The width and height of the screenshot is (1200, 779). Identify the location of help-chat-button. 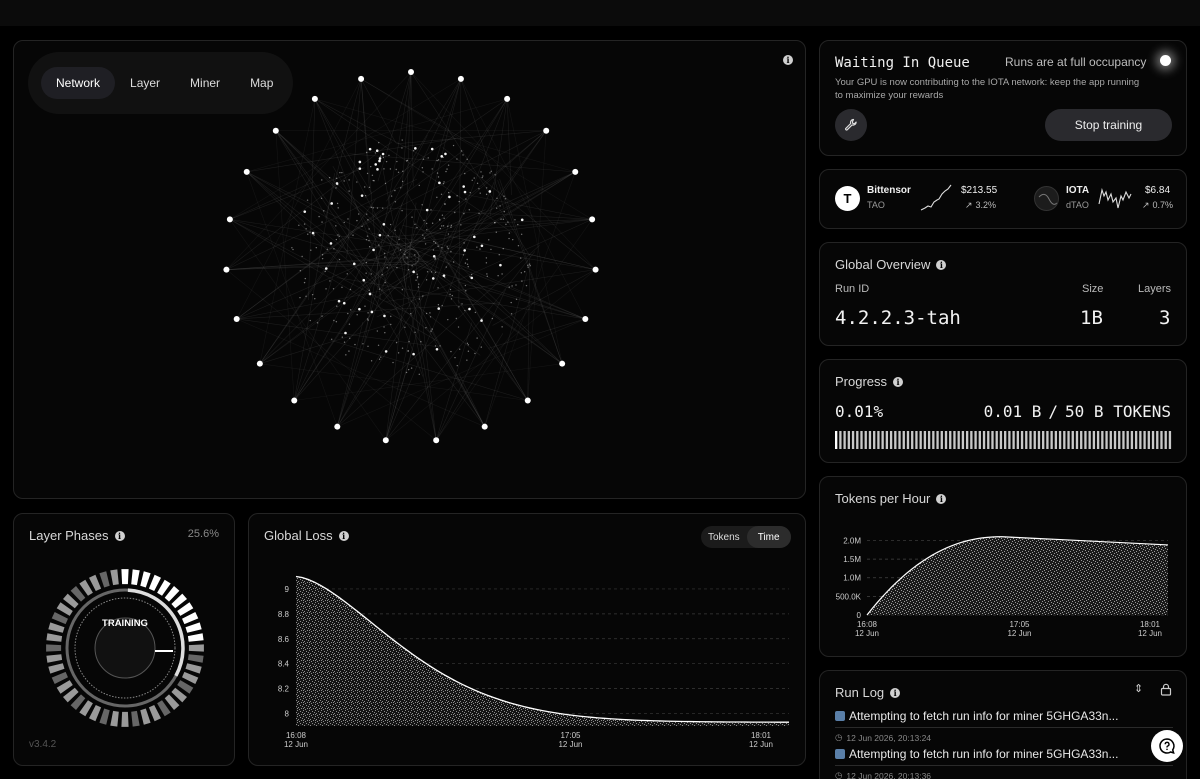
(1167, 746).